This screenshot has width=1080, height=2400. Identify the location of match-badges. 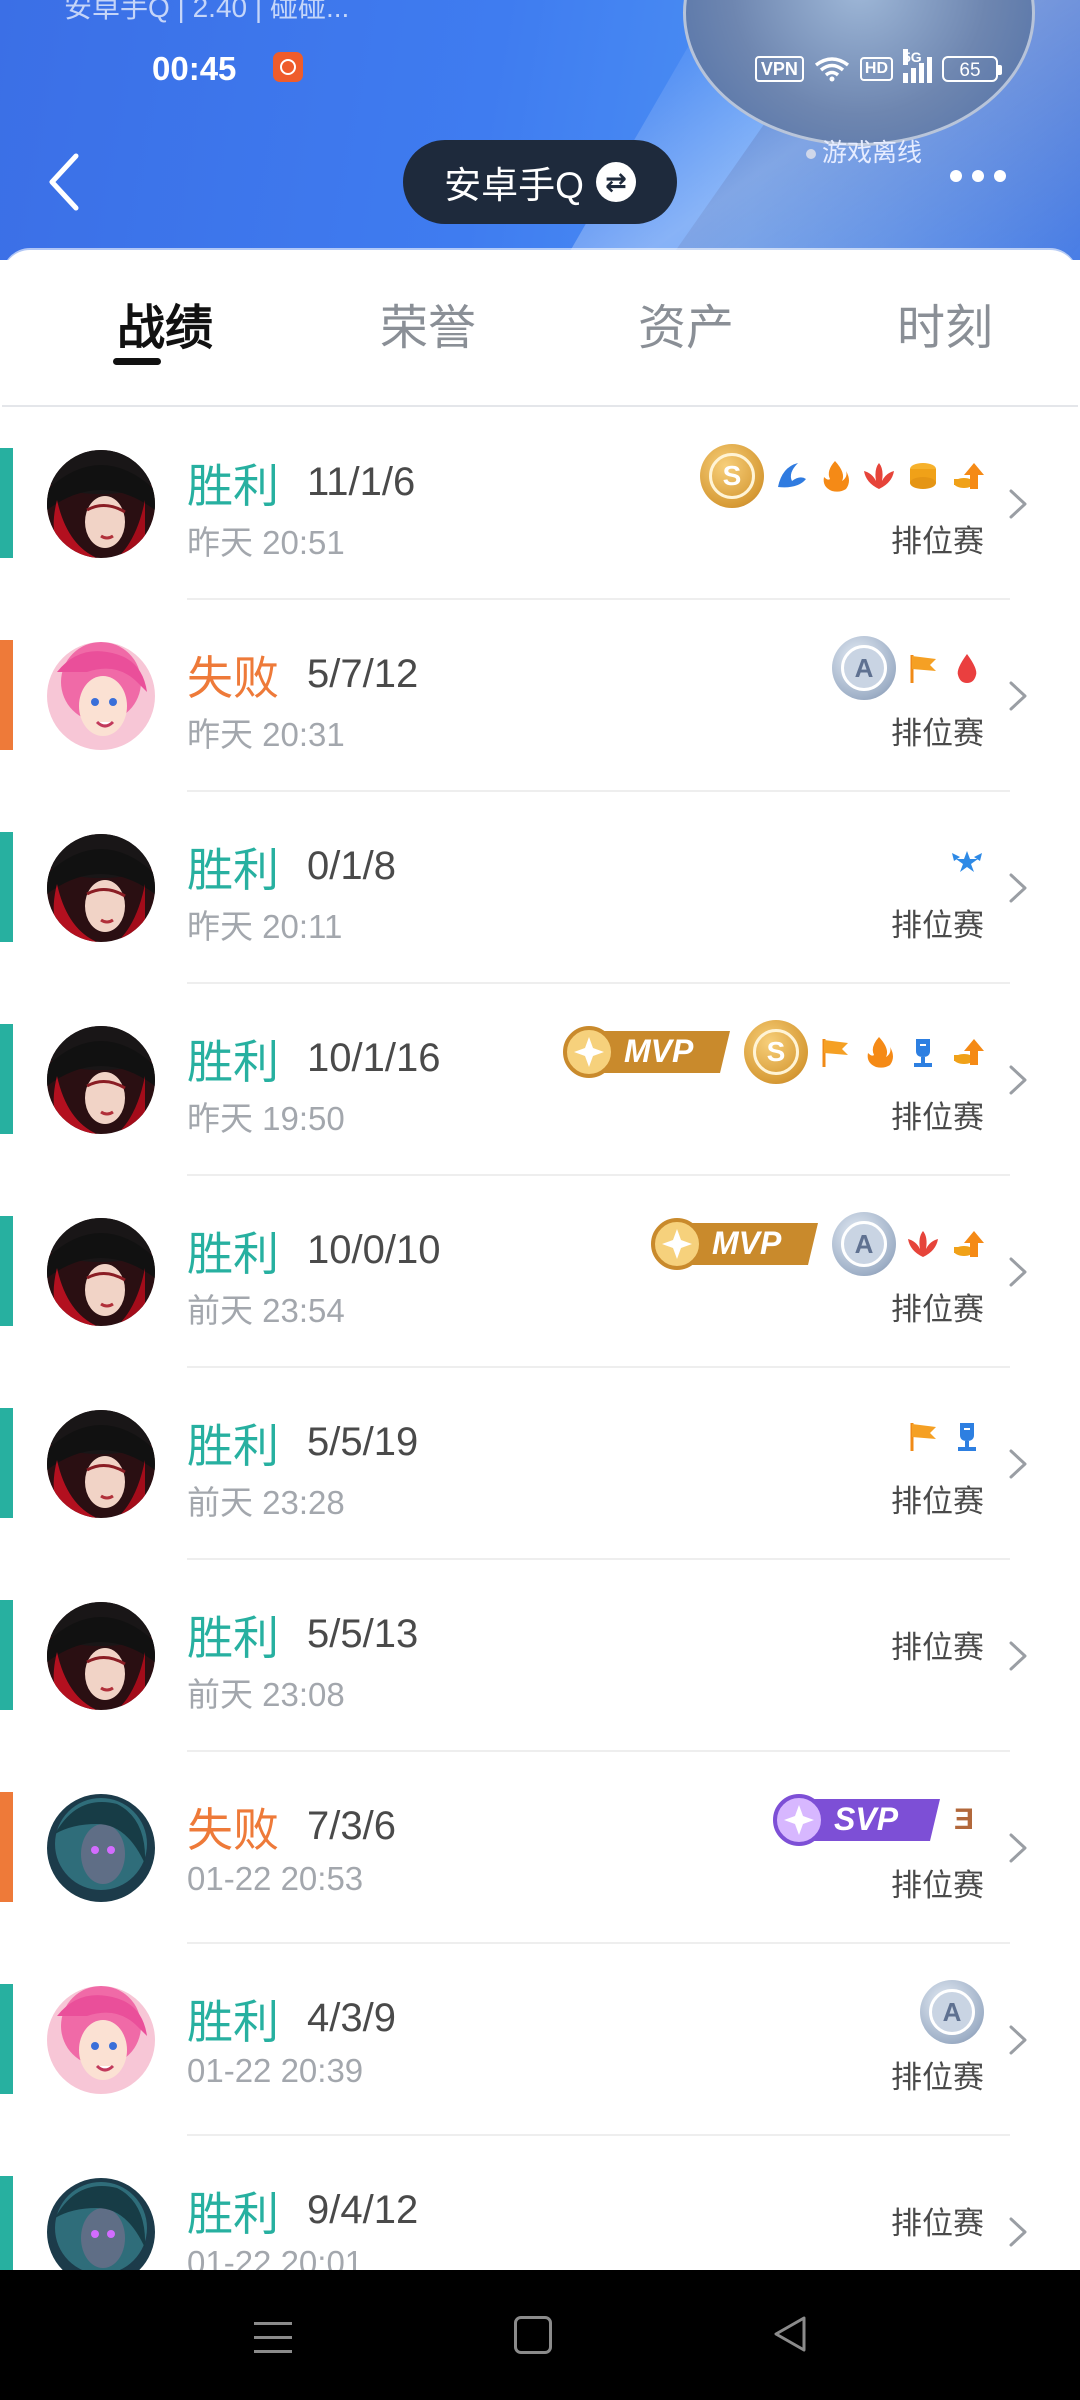
(967, 860).